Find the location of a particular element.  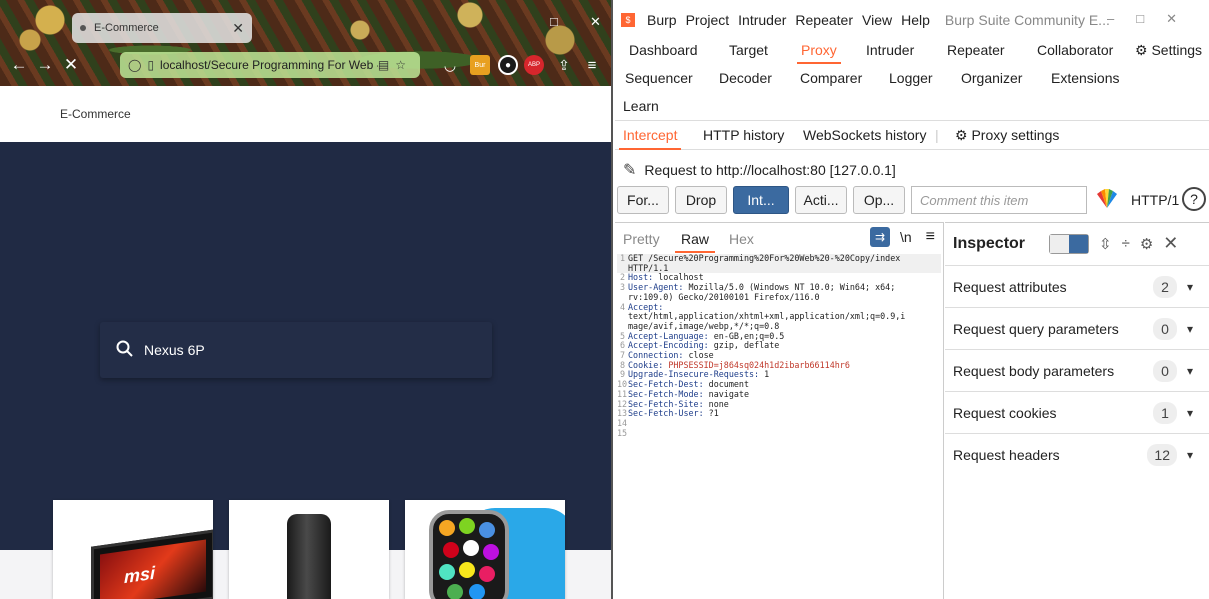

menu-repeater: Repeater is located at coordinates (824, 20).